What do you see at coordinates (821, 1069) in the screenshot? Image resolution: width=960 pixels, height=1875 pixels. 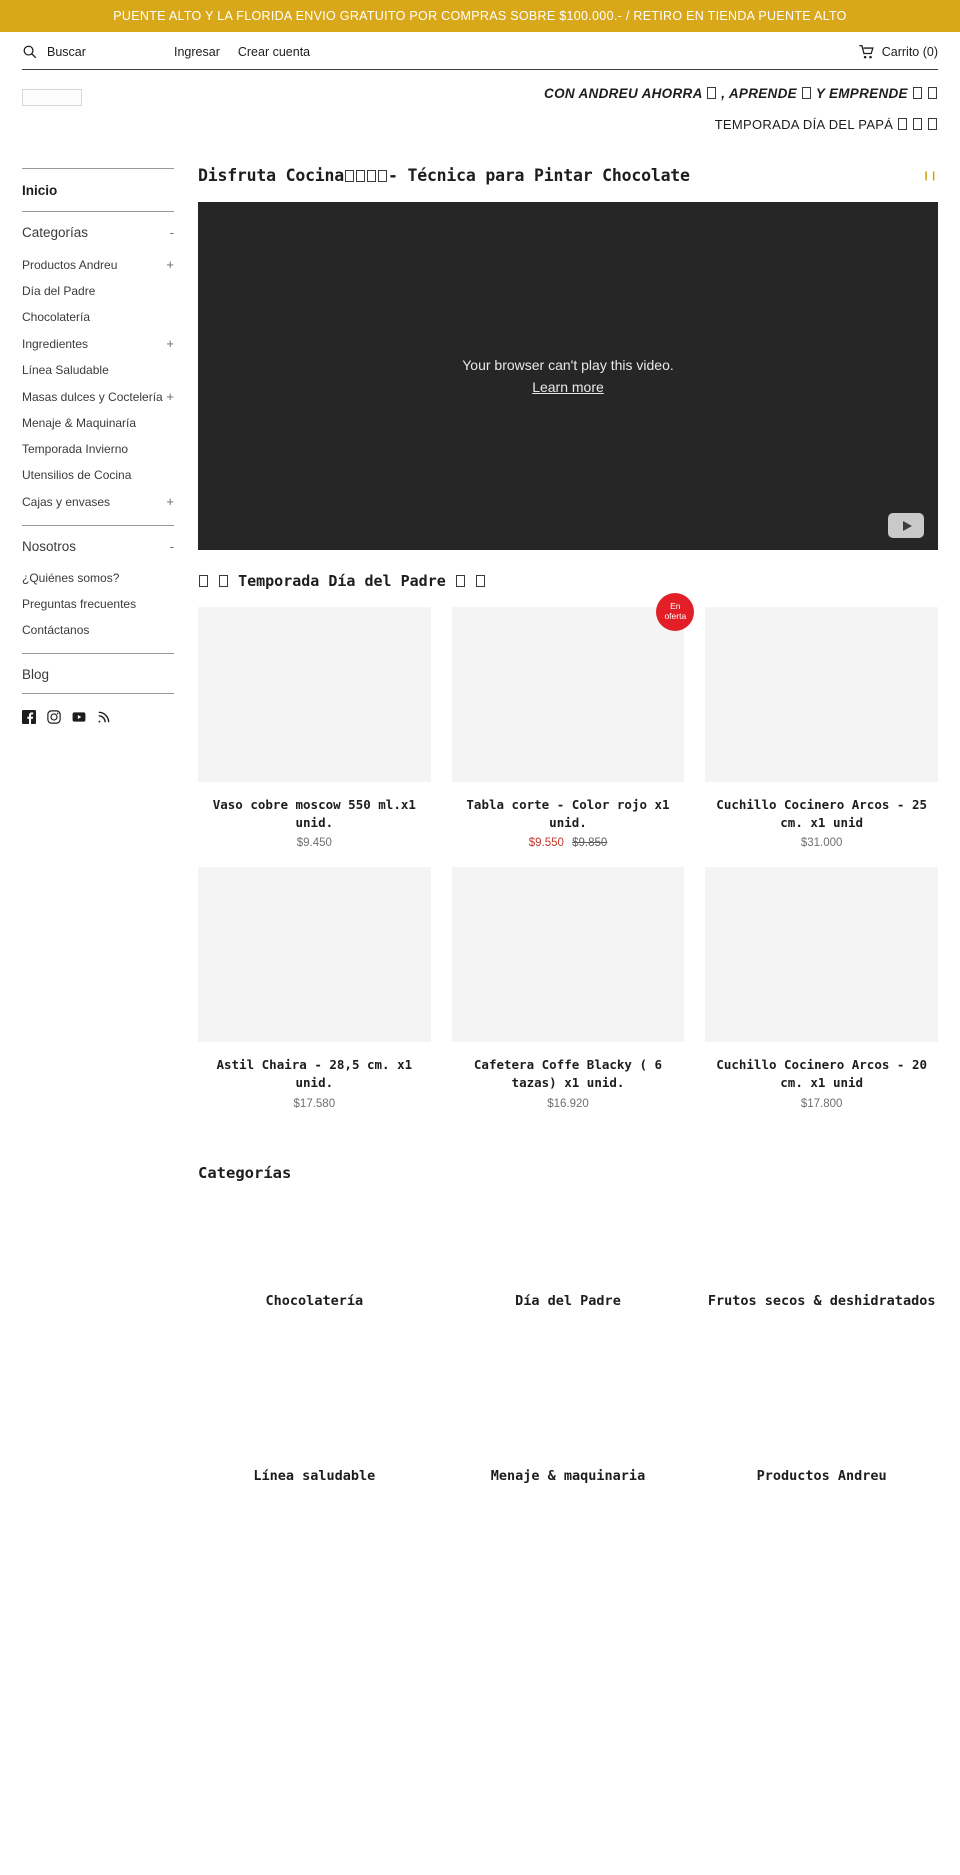 I see `product-name: Cuchillo Cocinero Arcos - 20 cm. x1 unid` at bounding box center [821, 1069].